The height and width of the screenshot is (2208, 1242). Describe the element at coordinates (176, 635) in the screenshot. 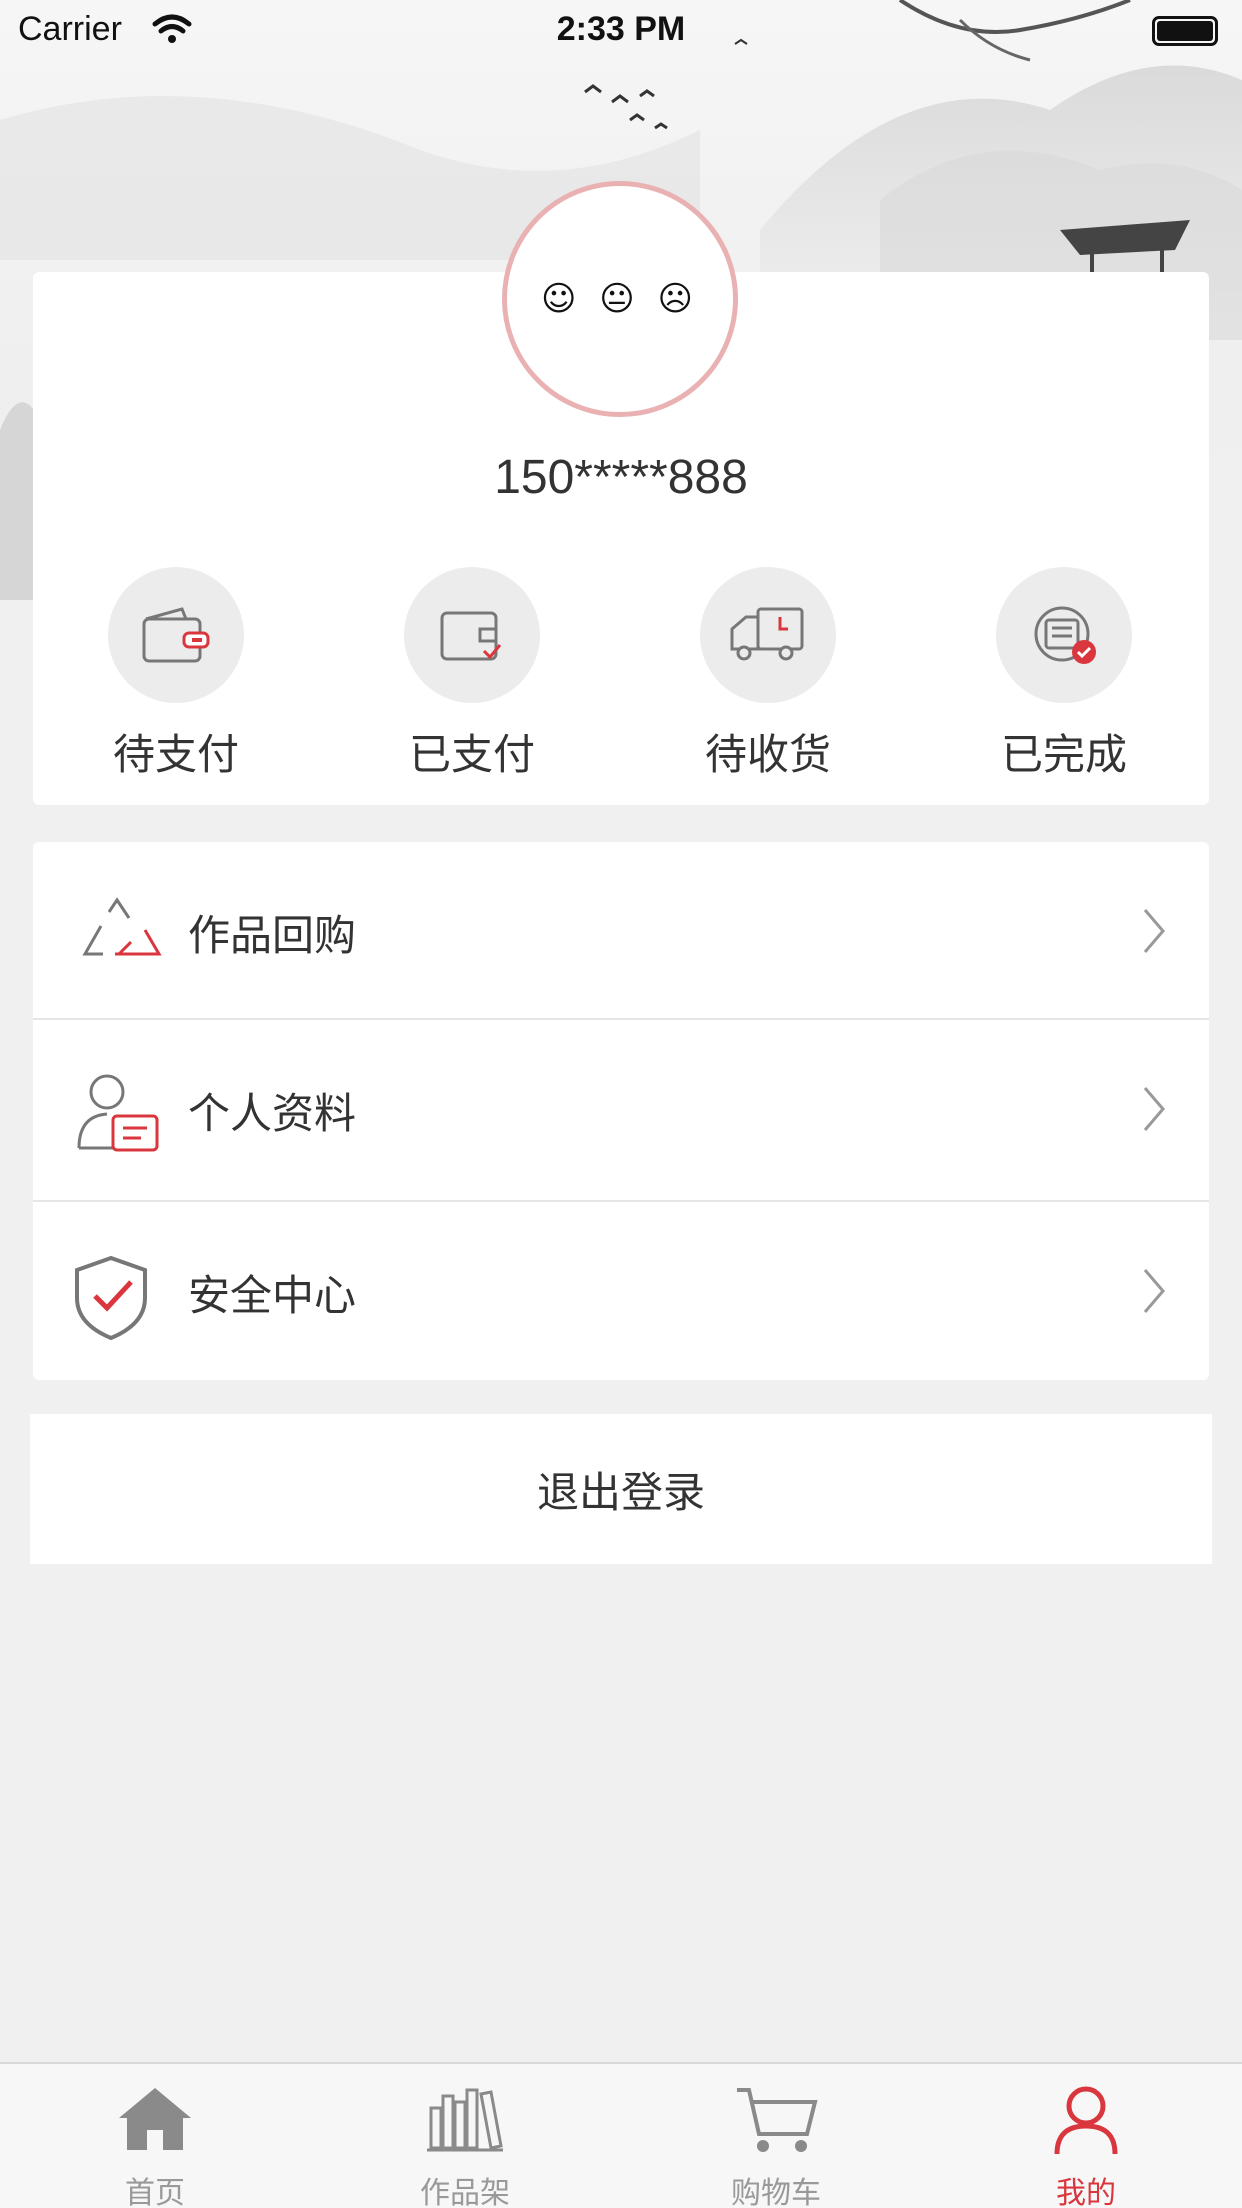

I see `wallet-pending-icon` at that location.